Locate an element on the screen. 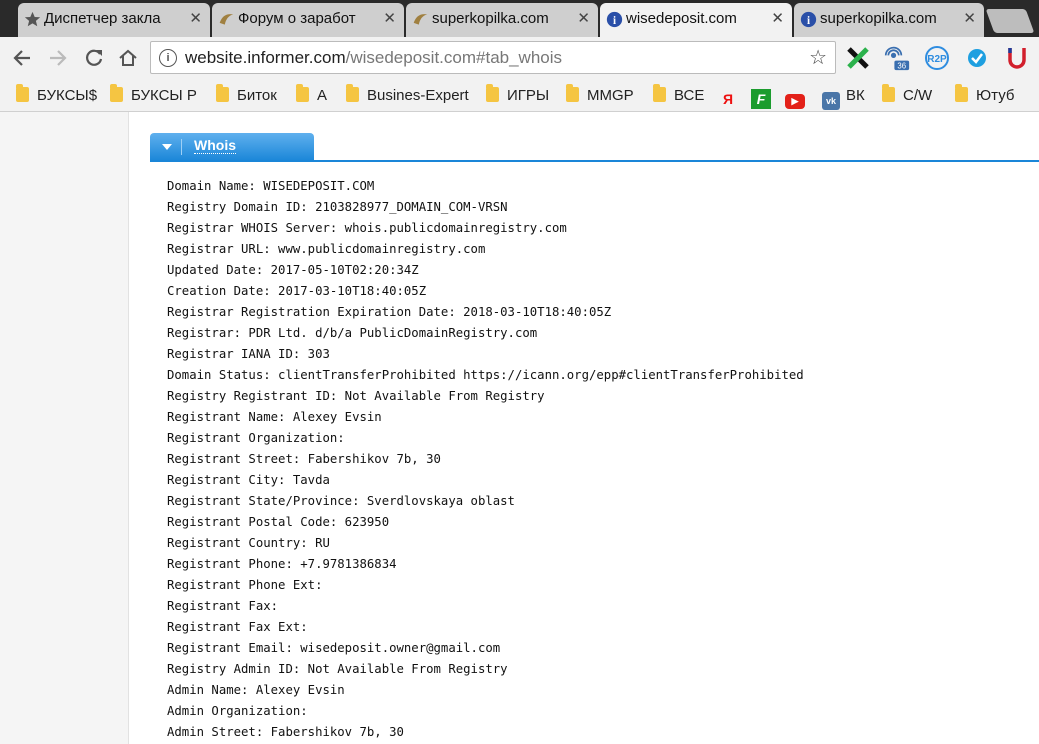 The width and height of the screenshot is (1039, 744). whois-section-tab: Whois is located at coordinates (232, 147).